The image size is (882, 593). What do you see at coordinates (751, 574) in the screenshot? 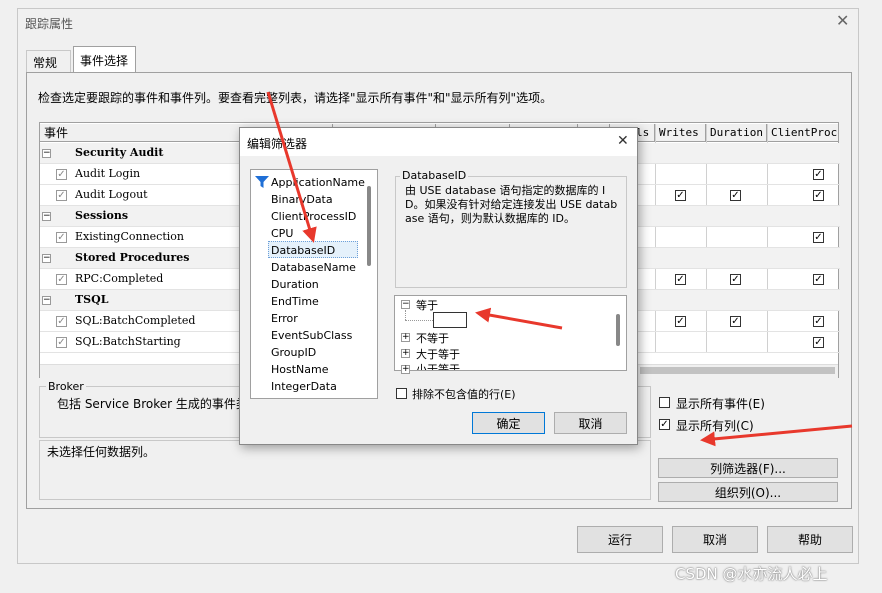
I see `watermark: CSDN @水亦流人必上` at bounding box center [751, 574].